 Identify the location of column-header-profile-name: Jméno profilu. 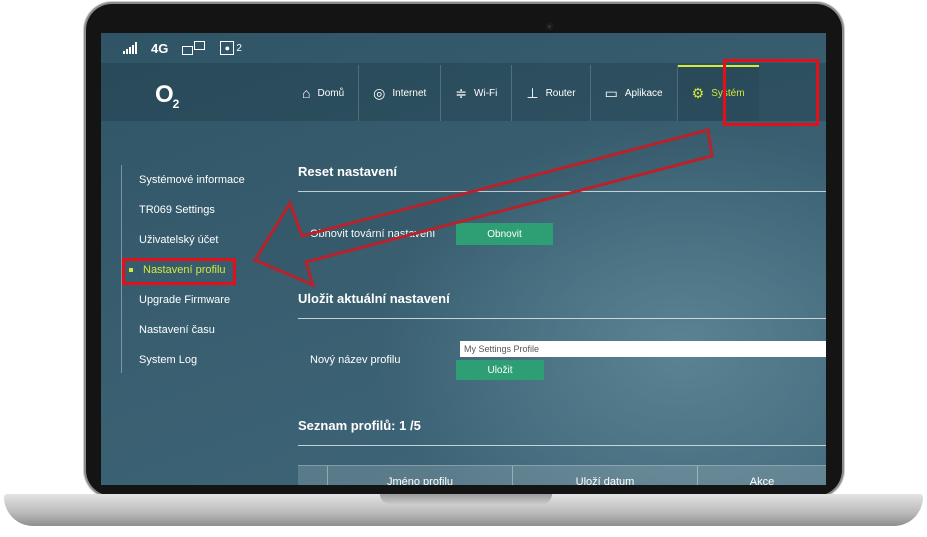
(419, 475).